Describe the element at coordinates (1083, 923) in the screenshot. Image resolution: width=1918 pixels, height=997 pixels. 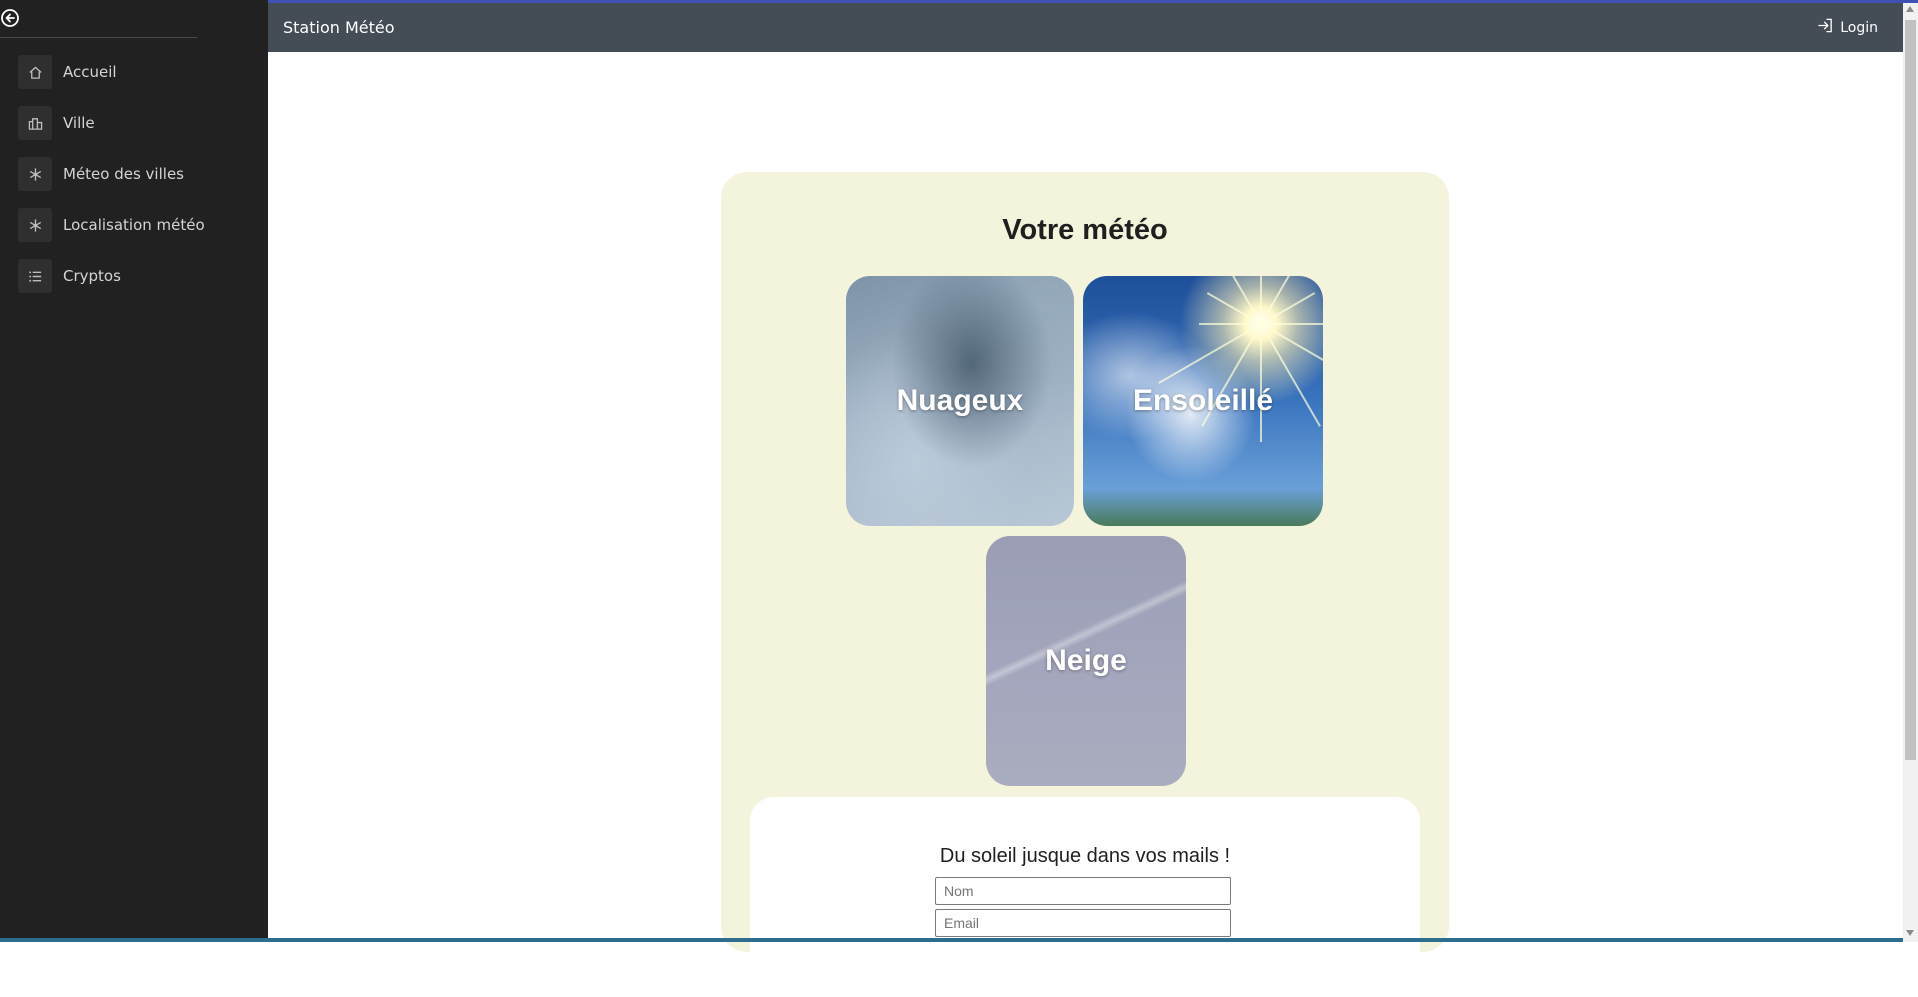
I see `email-input` at that location.